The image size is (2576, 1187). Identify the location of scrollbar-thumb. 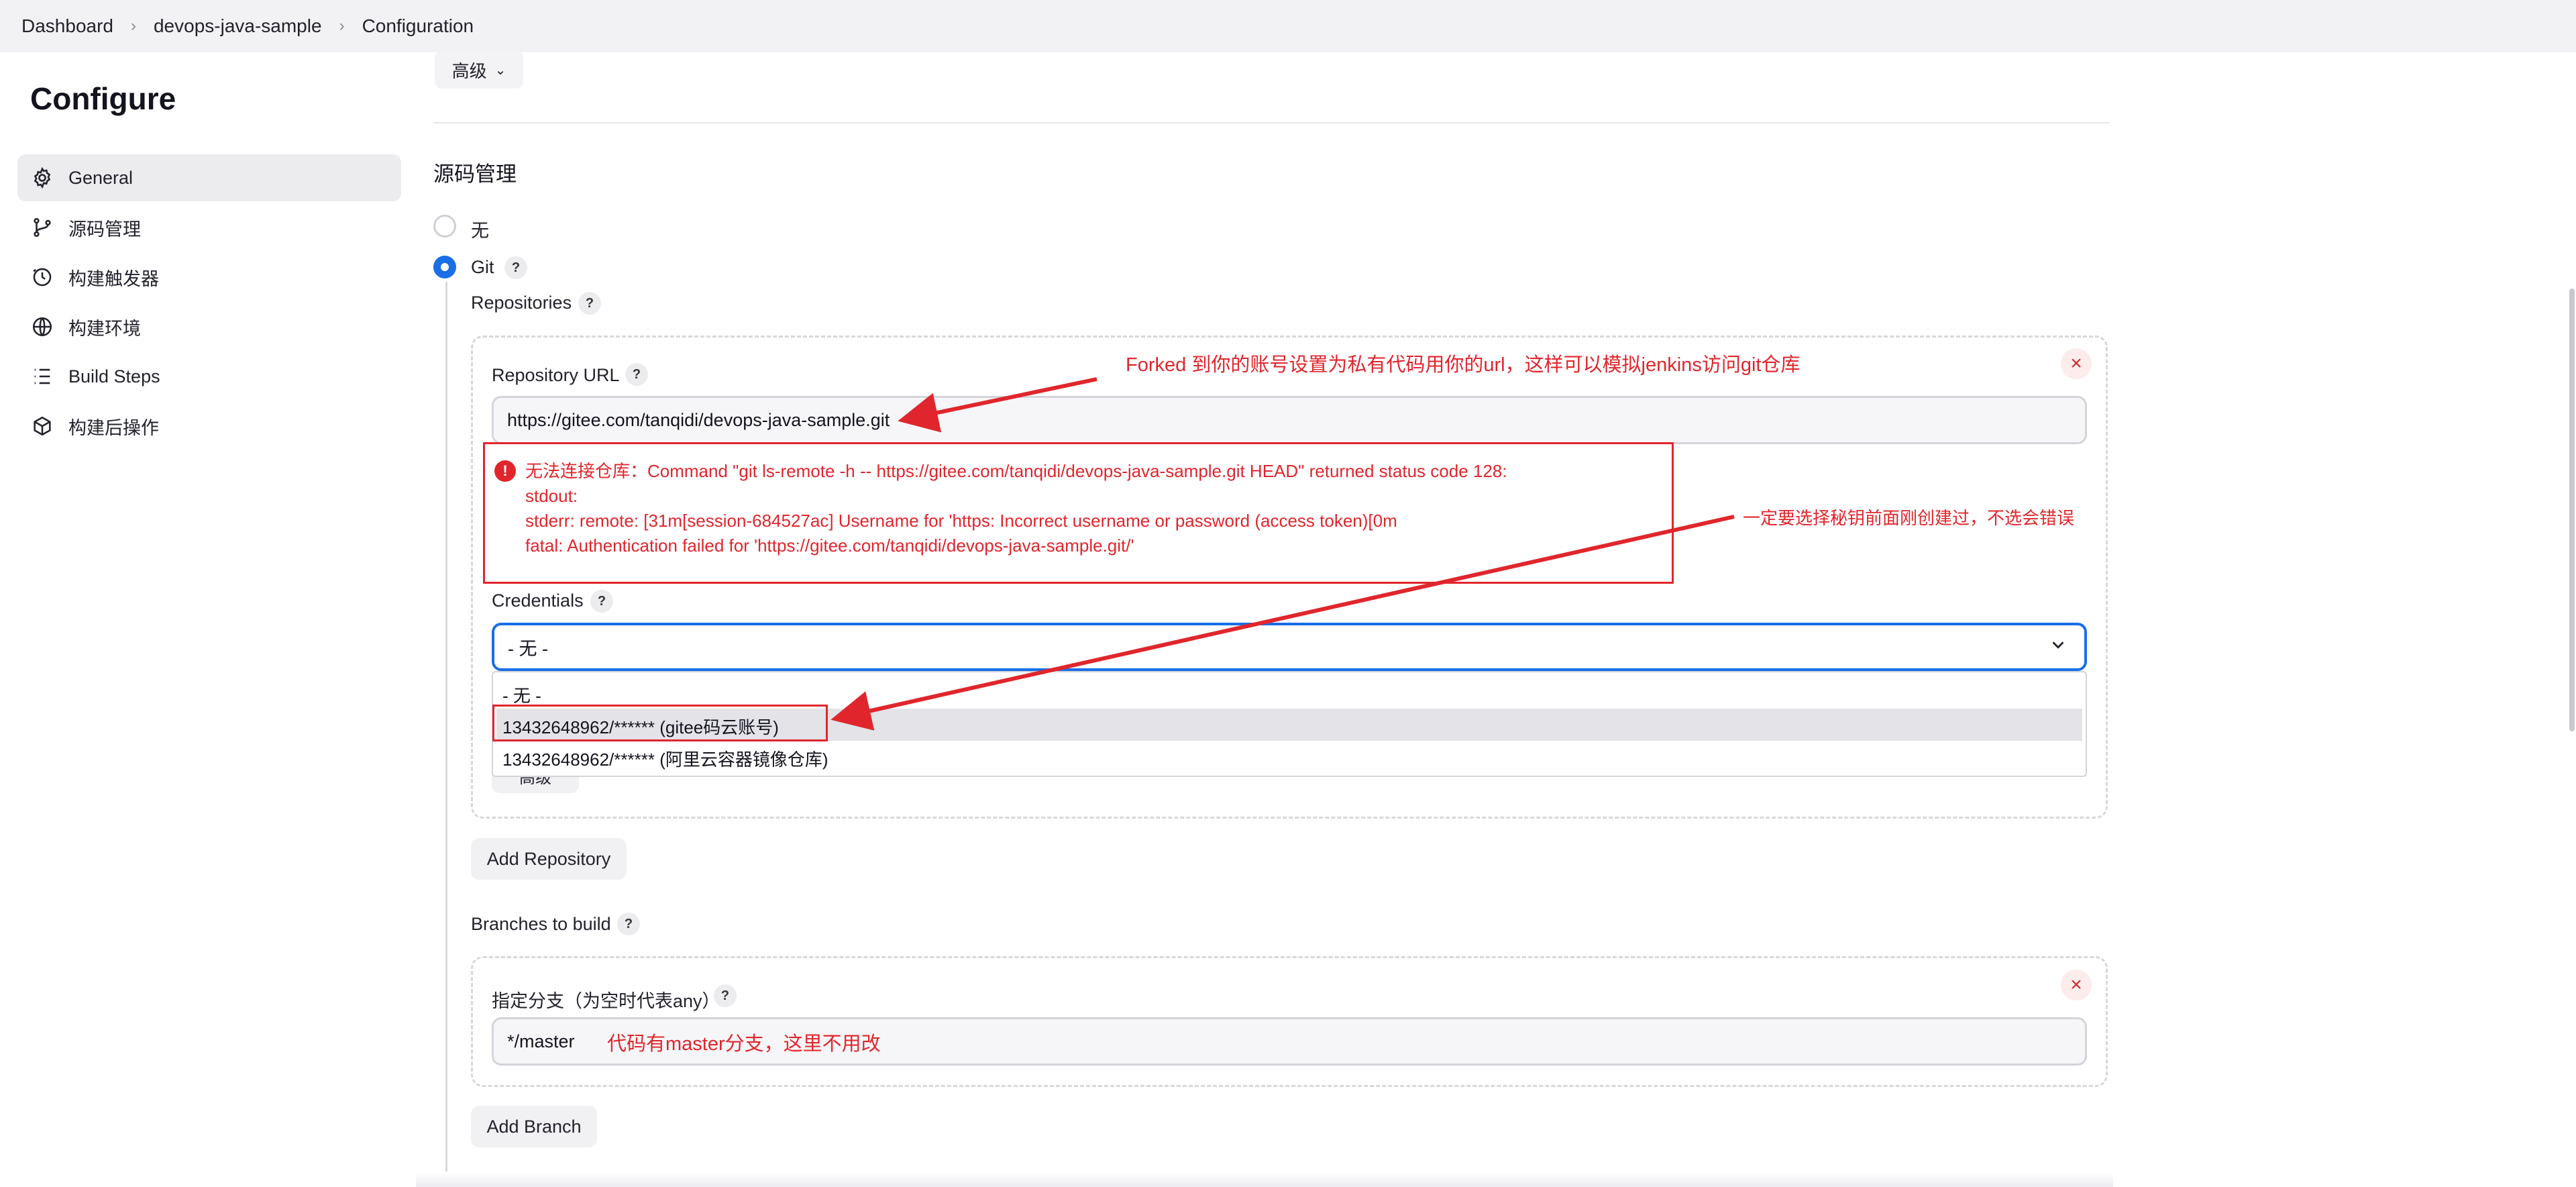
(2572, 510).